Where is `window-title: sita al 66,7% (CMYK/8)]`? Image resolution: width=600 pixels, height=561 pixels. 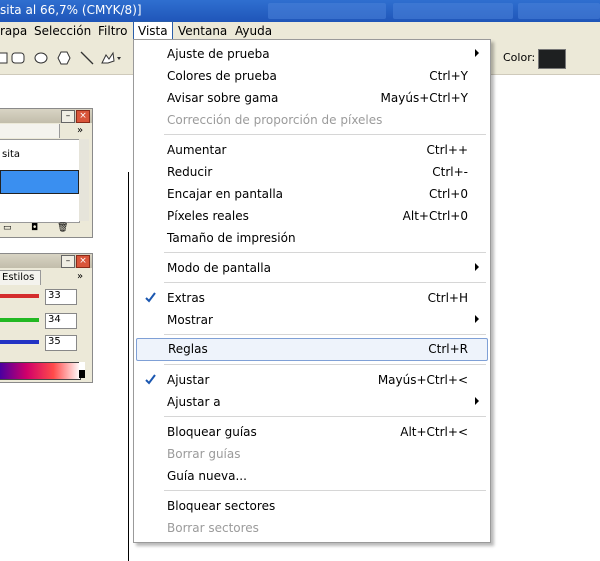
window-title: sita al 66,7% (CMYK/8)] is located at coordinates (71, 10).